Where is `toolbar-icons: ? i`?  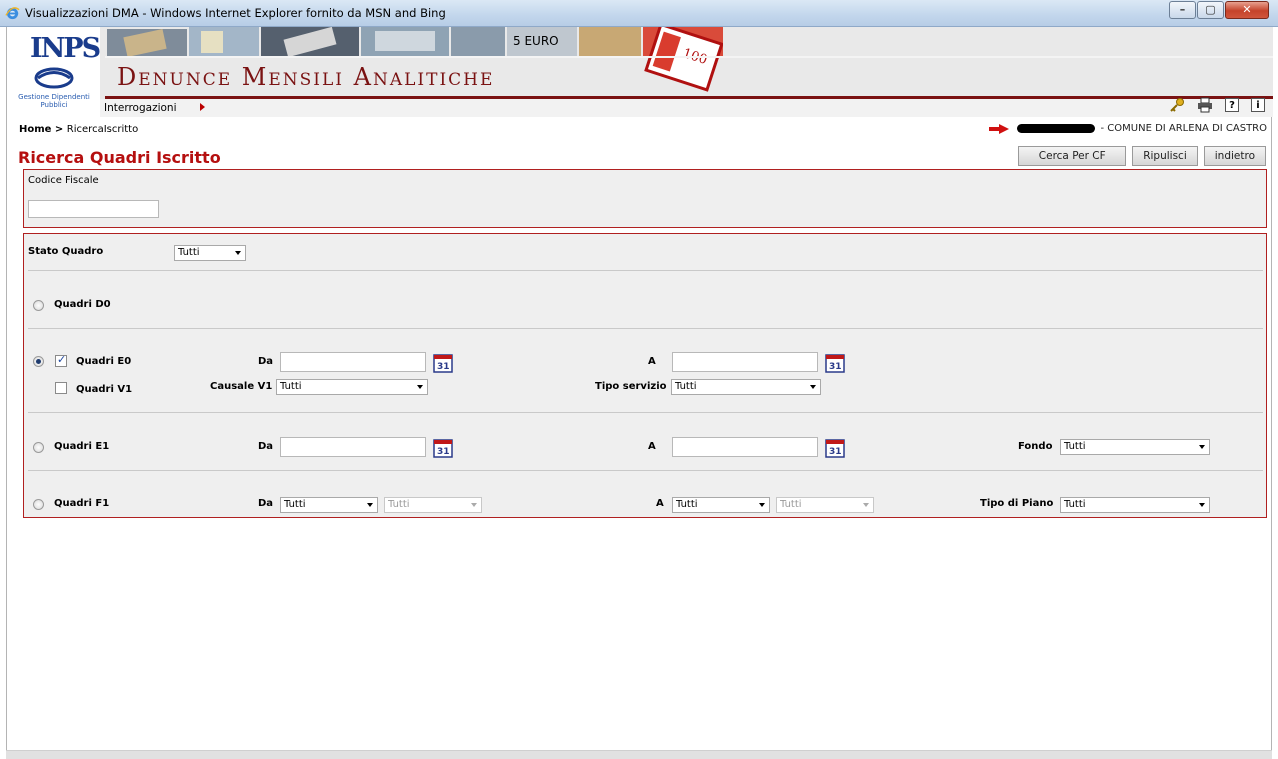
toolbar-icons: ? i is located at coordinates (1211, 105).